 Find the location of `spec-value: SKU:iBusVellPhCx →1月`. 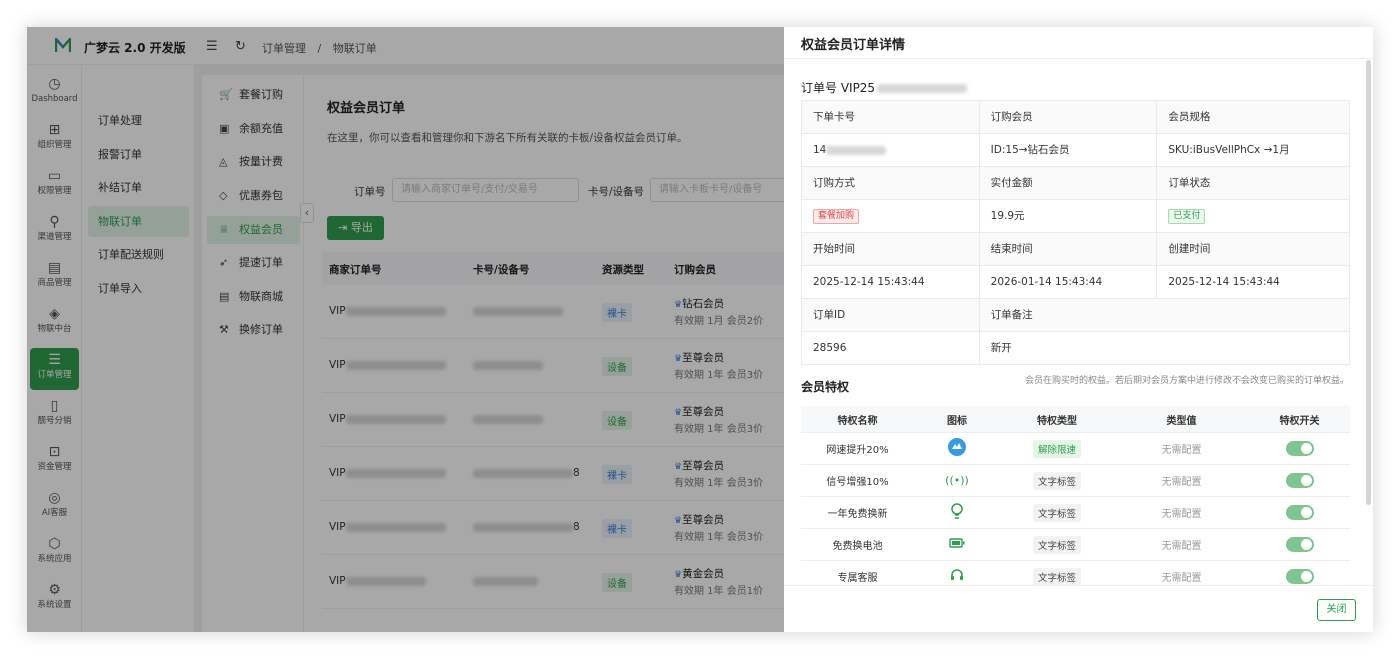

spec-value: SKU:iBusVellPhCx →1月 is located at coordinates (1253, 150).